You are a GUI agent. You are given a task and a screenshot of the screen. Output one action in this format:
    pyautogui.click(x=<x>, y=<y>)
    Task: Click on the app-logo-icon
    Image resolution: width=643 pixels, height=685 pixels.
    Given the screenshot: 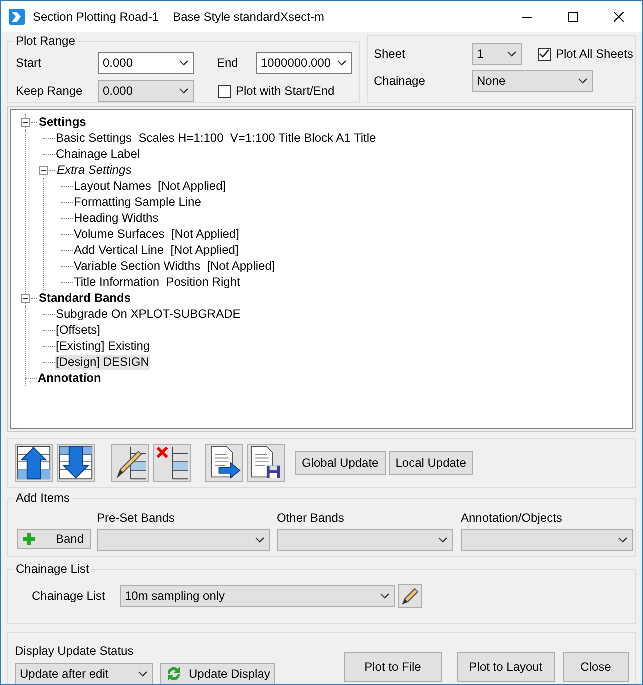 What is the action you would take?
    pyautogui.click(x=17, y=16)
    